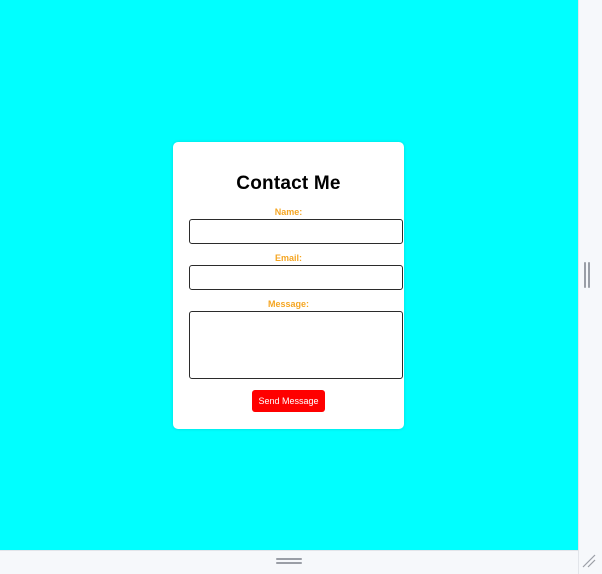  What do you see at coordinates (289, 561) in the screenshot?
I see `splitter-horizontal-icon` at bounding box center [289, 561].